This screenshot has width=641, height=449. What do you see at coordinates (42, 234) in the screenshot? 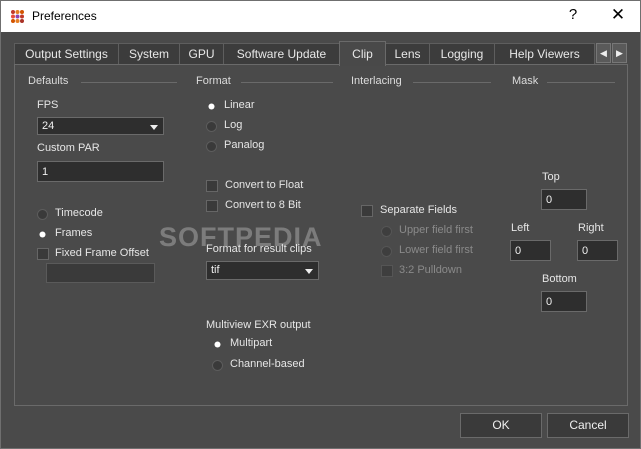
I see `frames-radio` at bounding box center [42, 234].